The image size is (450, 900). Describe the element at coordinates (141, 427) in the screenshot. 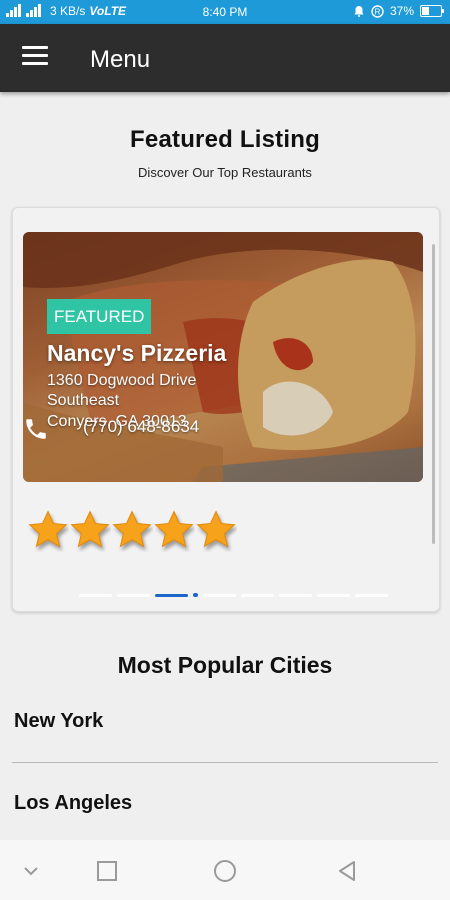

I see `listing-phone: (770) 648-8634` at that location.